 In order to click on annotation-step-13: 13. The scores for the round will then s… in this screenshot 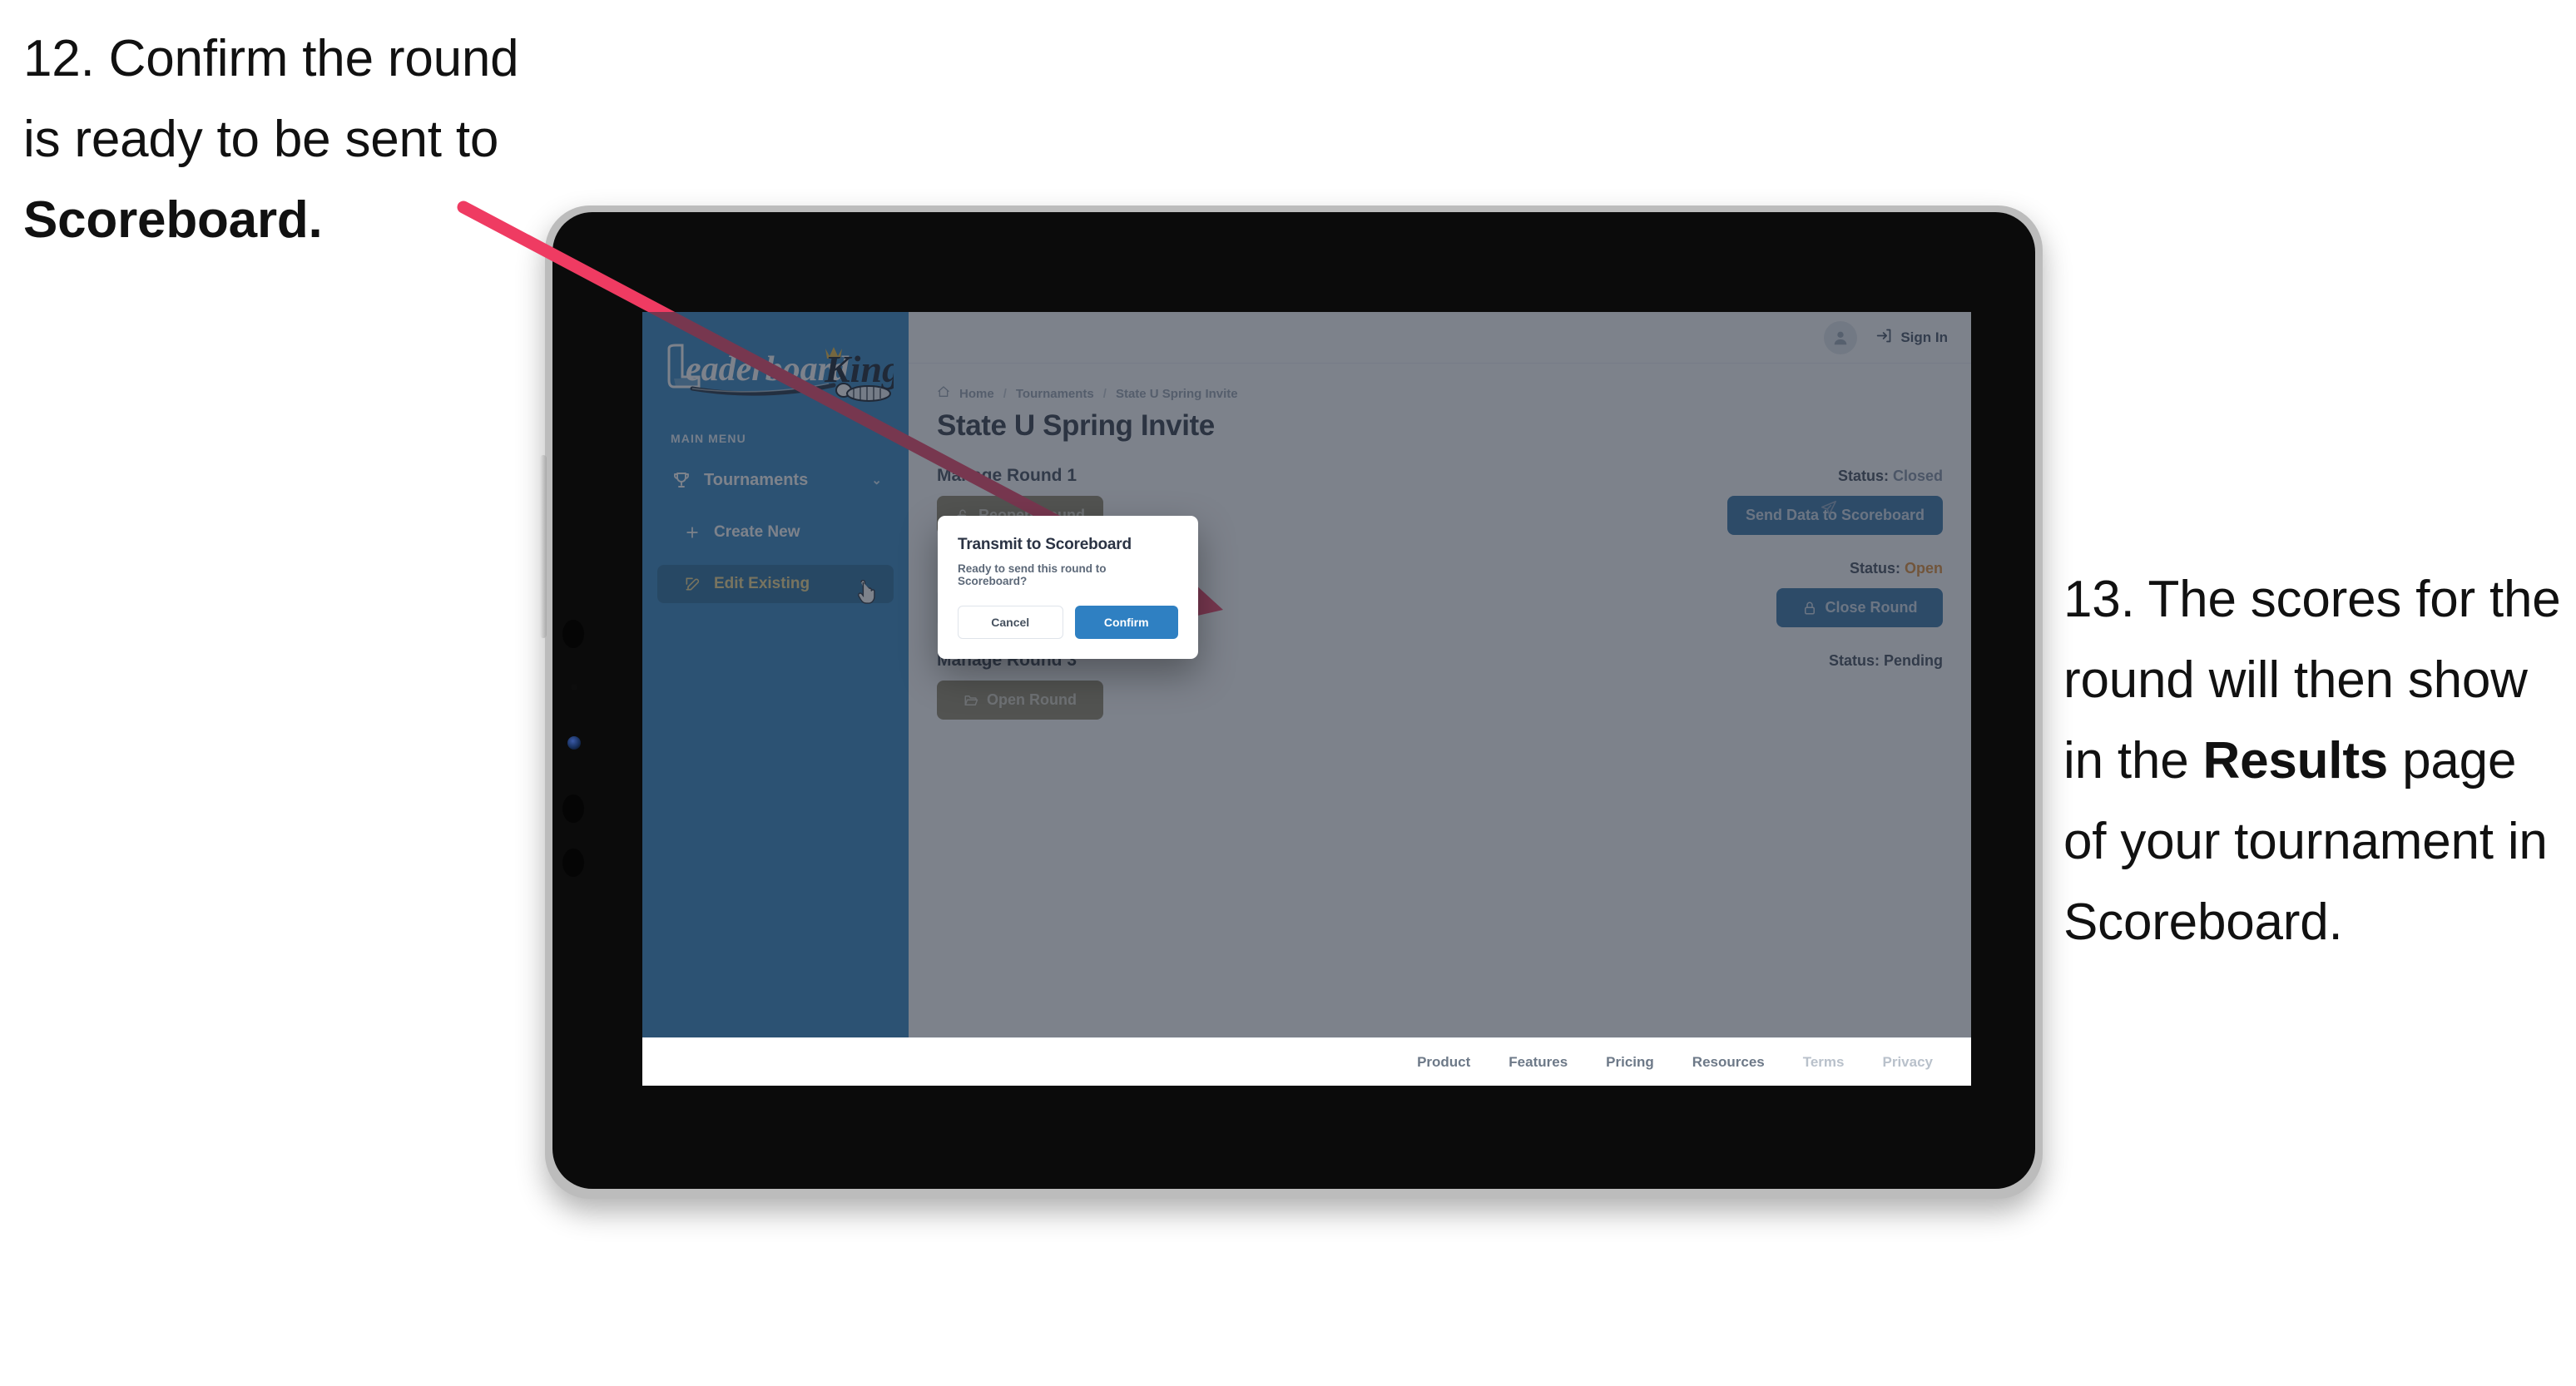, I will do `click(2313, 761)`.